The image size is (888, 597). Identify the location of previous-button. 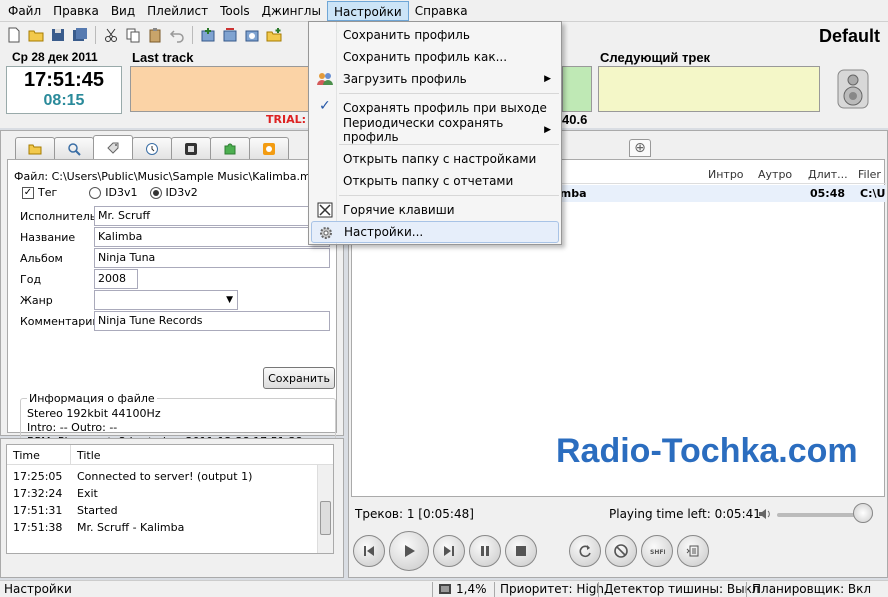
(369, 551).